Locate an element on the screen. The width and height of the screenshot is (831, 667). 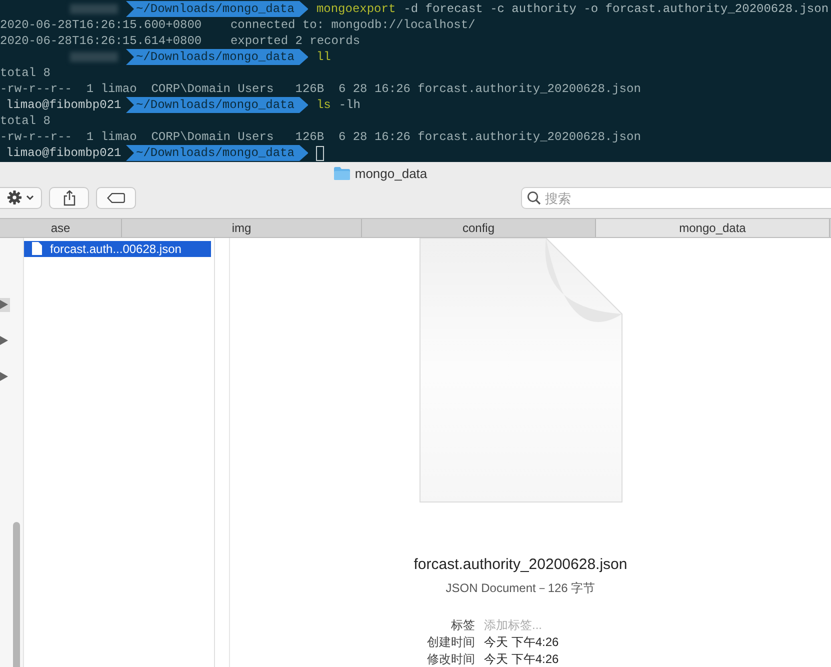
command-name: mongoexport is located at coordinates (356, 9).